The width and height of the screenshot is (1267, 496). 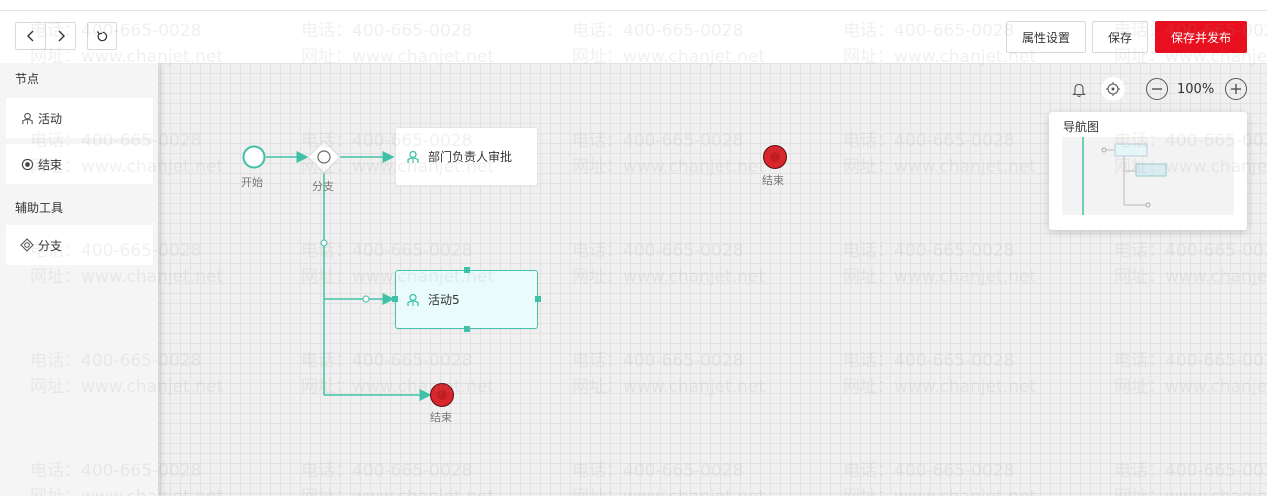 I want to click on top-border, so click(x=633, y=5).